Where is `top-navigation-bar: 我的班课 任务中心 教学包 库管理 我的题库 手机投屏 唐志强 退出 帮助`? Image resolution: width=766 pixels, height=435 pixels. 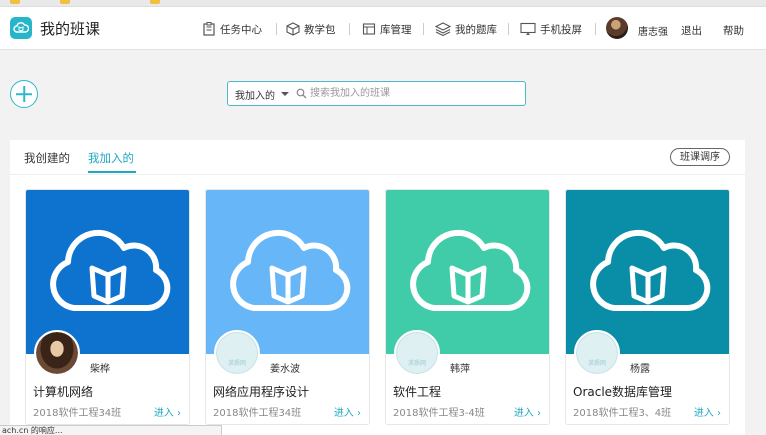
top-navigation-bar: 我的班课 任务中心 教学包 库管理 我的题库 手机投屏 唐志强 退出 帮助 is located at coordinates (383, 28).